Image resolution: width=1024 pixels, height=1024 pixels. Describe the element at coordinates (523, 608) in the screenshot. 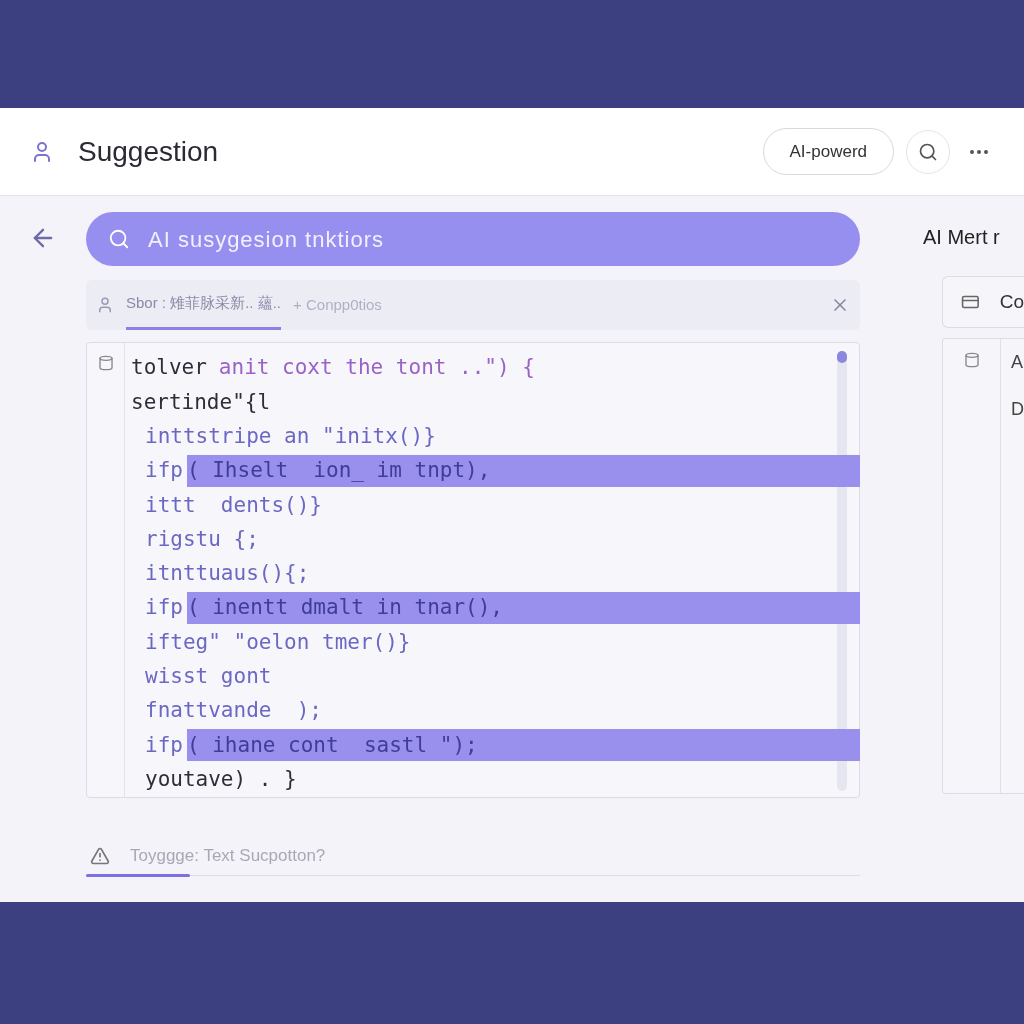

I see `highlighted-suggestion: ( inentt dmalt in tnar(),` at that location.